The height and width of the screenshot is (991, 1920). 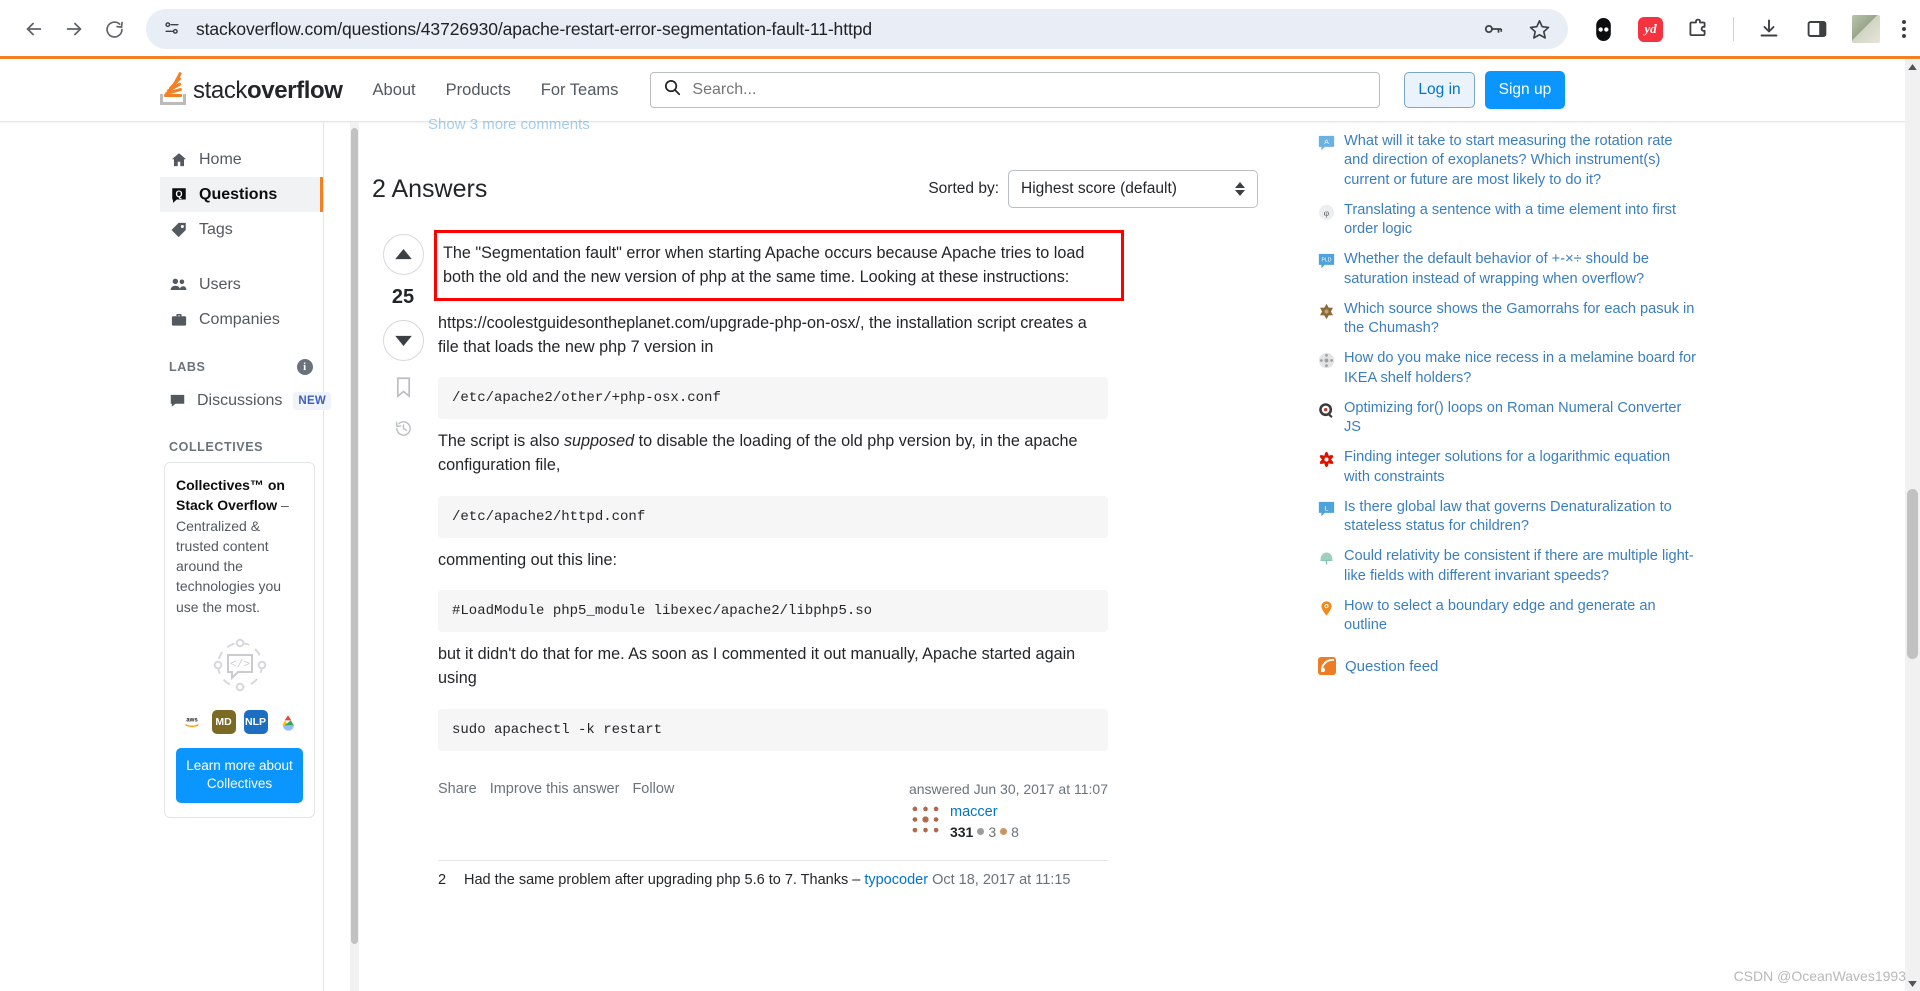 I want to click on blender-site-icon, so click(x=1326, y=608).